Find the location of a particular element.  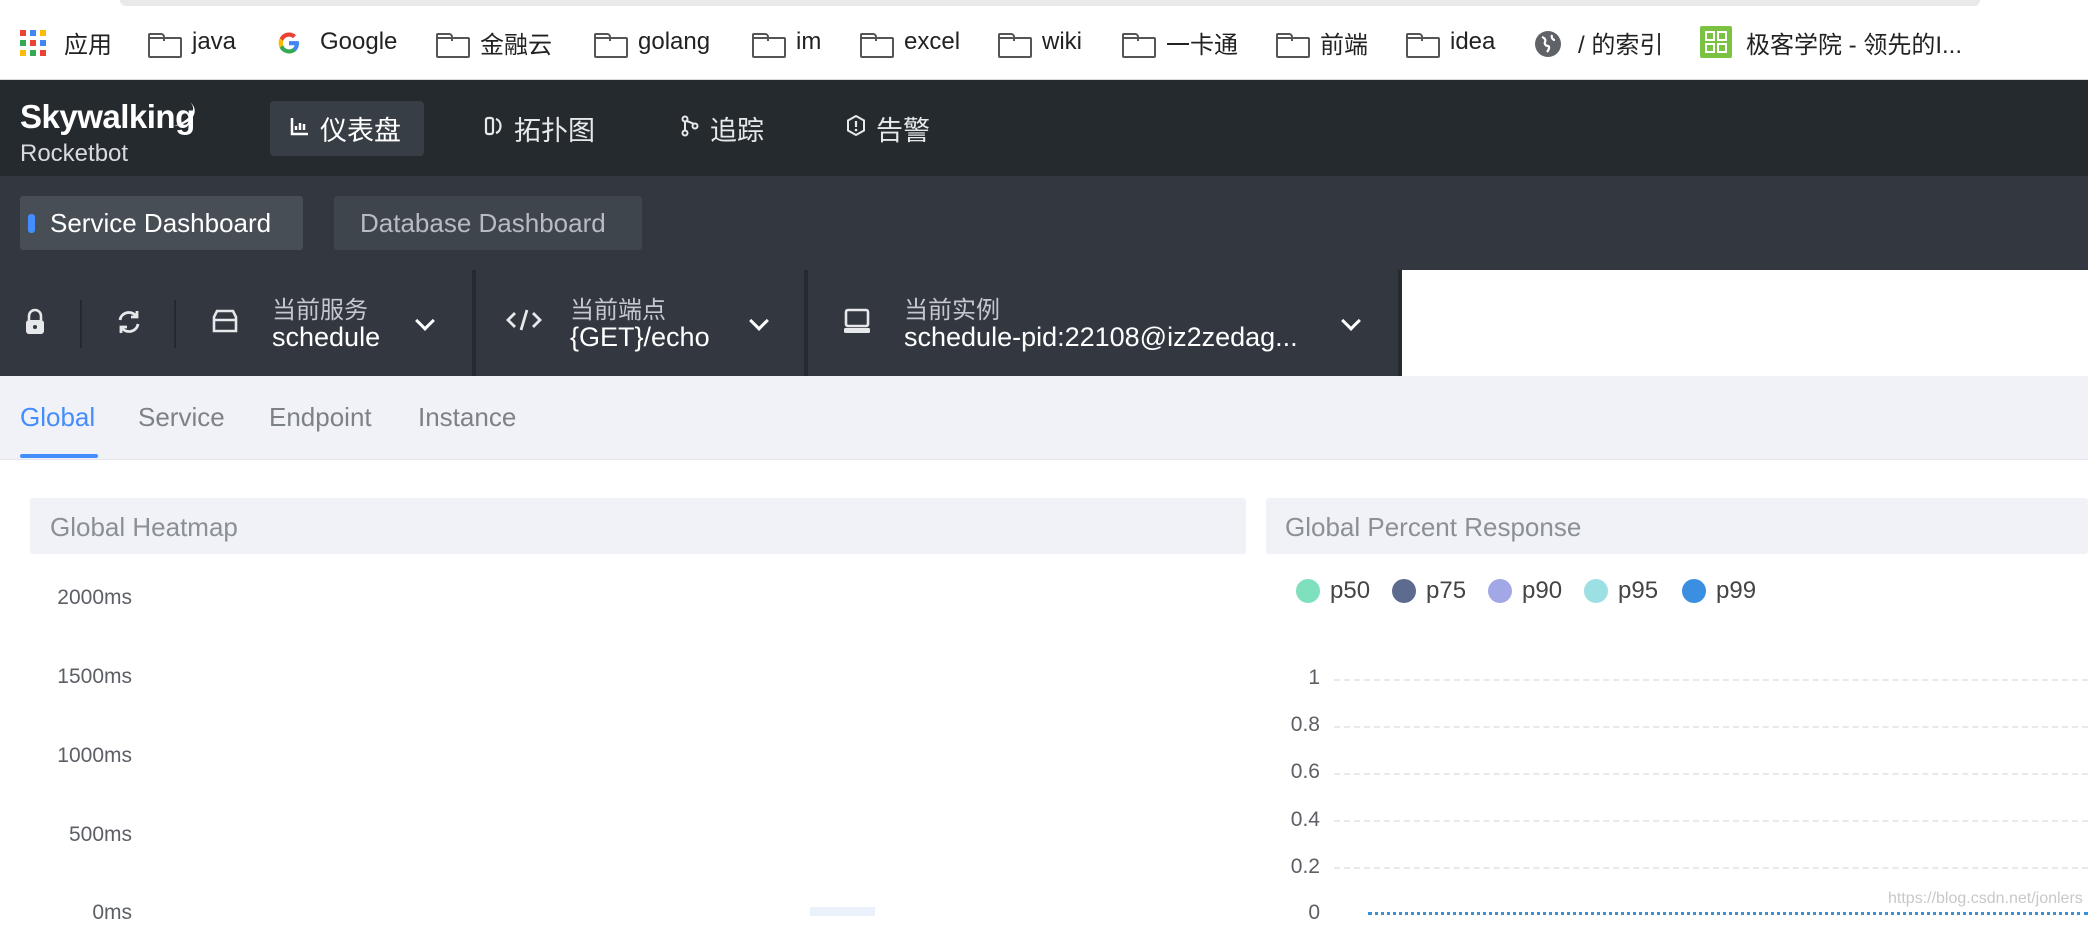

y-axis-tick: 0.6 is located at coordinates (1305, 771).